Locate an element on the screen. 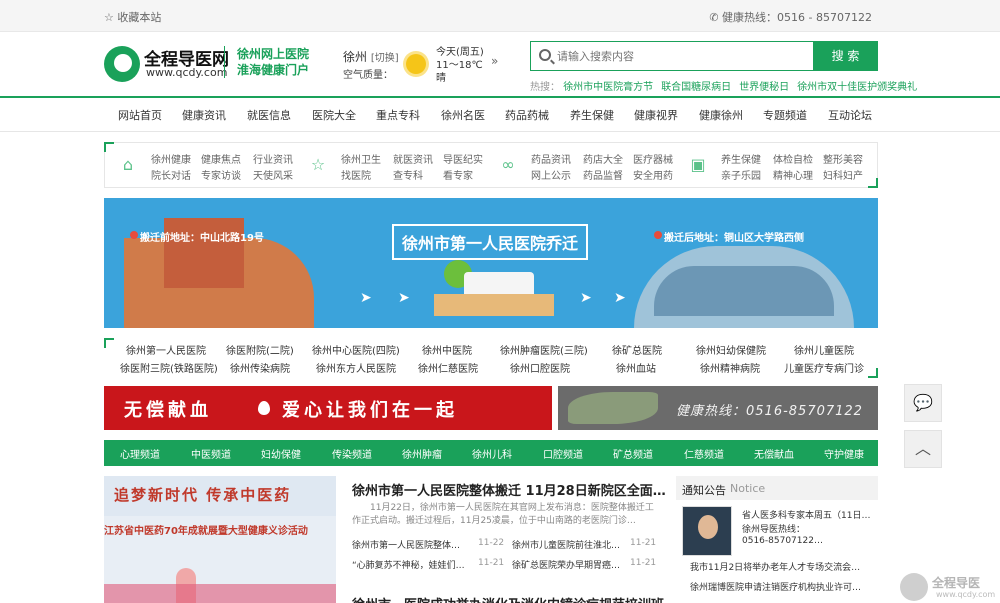 The image size is (1000, 603). search-box: 搜 索 is located at coordinates (704, 56).